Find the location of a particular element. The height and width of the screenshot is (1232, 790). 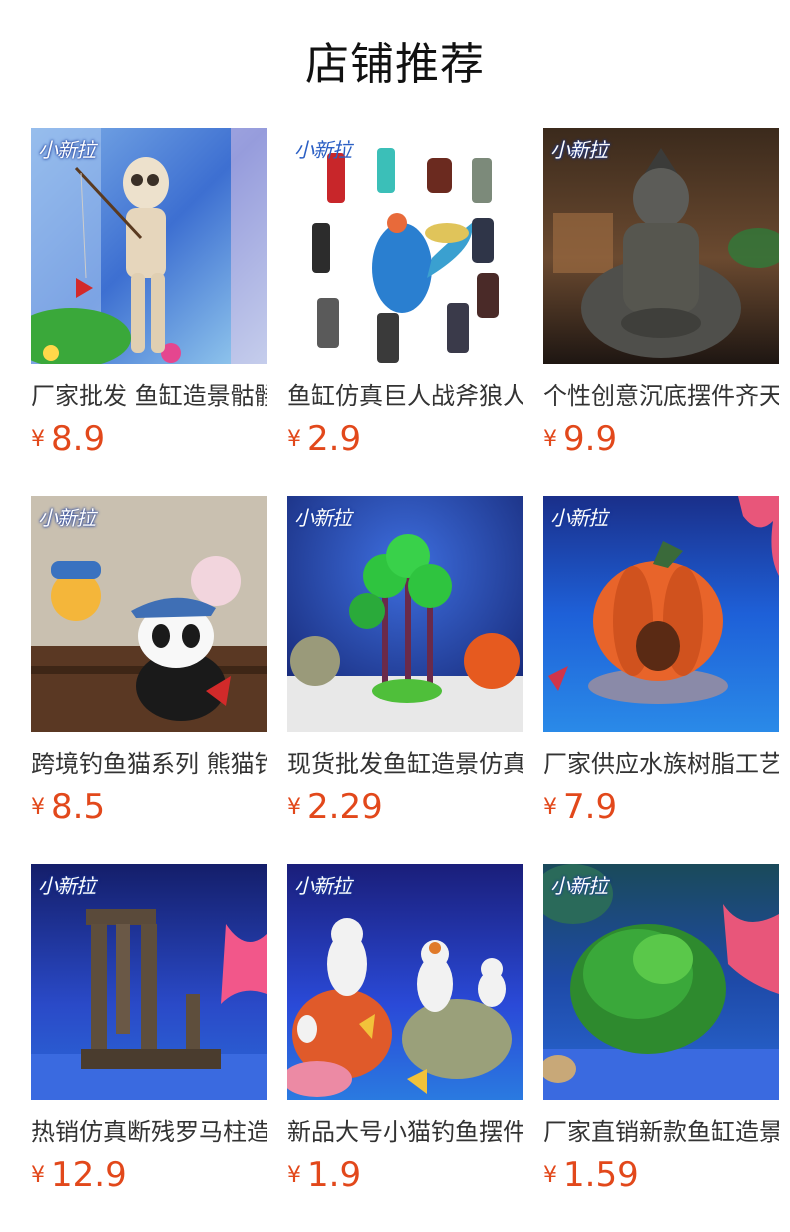

panda-fishing-figure-image is located at coordinates (149, 614).